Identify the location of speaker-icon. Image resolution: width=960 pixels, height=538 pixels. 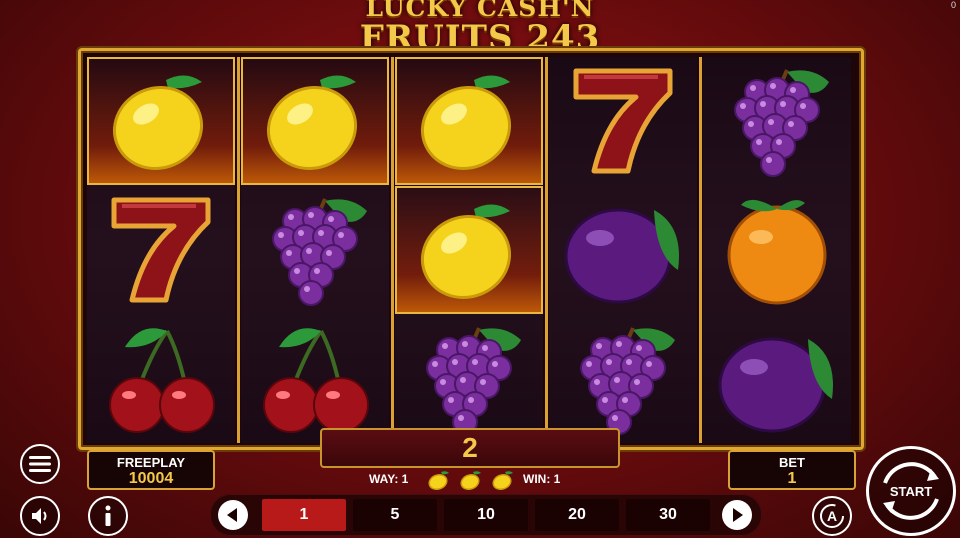
(39, 516).